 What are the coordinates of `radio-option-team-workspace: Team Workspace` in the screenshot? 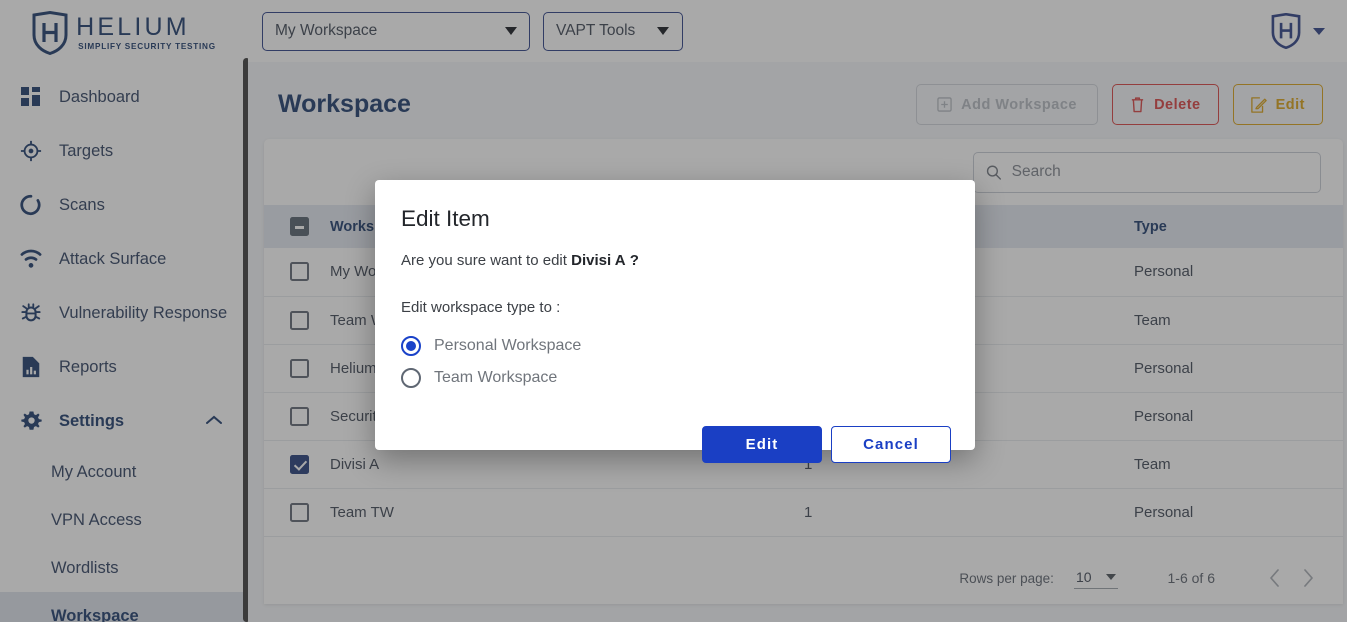 It's located at (676, 378).